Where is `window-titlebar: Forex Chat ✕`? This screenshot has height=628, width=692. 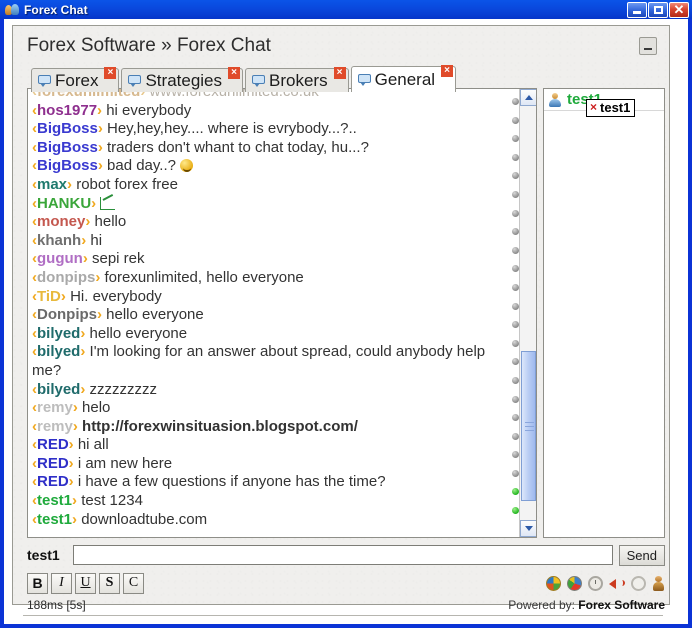
window-titlebar: Forex Chat ✕ is located at coordinates (346, 9).